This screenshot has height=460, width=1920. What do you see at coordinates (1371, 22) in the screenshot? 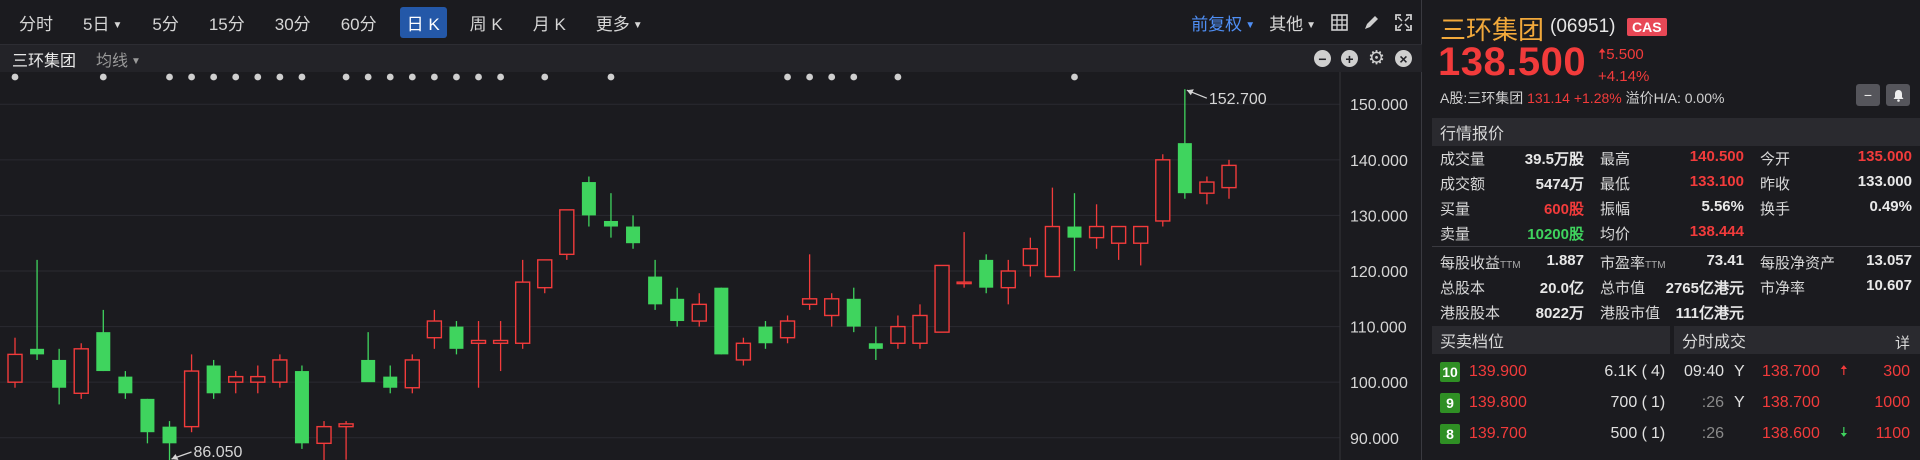
I see `pen-draw-icon` at bounding box center [1371, 22].